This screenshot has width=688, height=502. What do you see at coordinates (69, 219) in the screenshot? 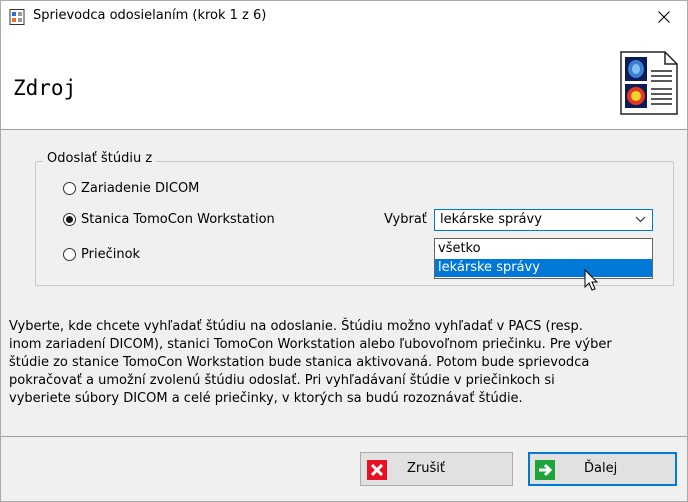
I see `radio-circle-checked` at bounding box center [69, 219].